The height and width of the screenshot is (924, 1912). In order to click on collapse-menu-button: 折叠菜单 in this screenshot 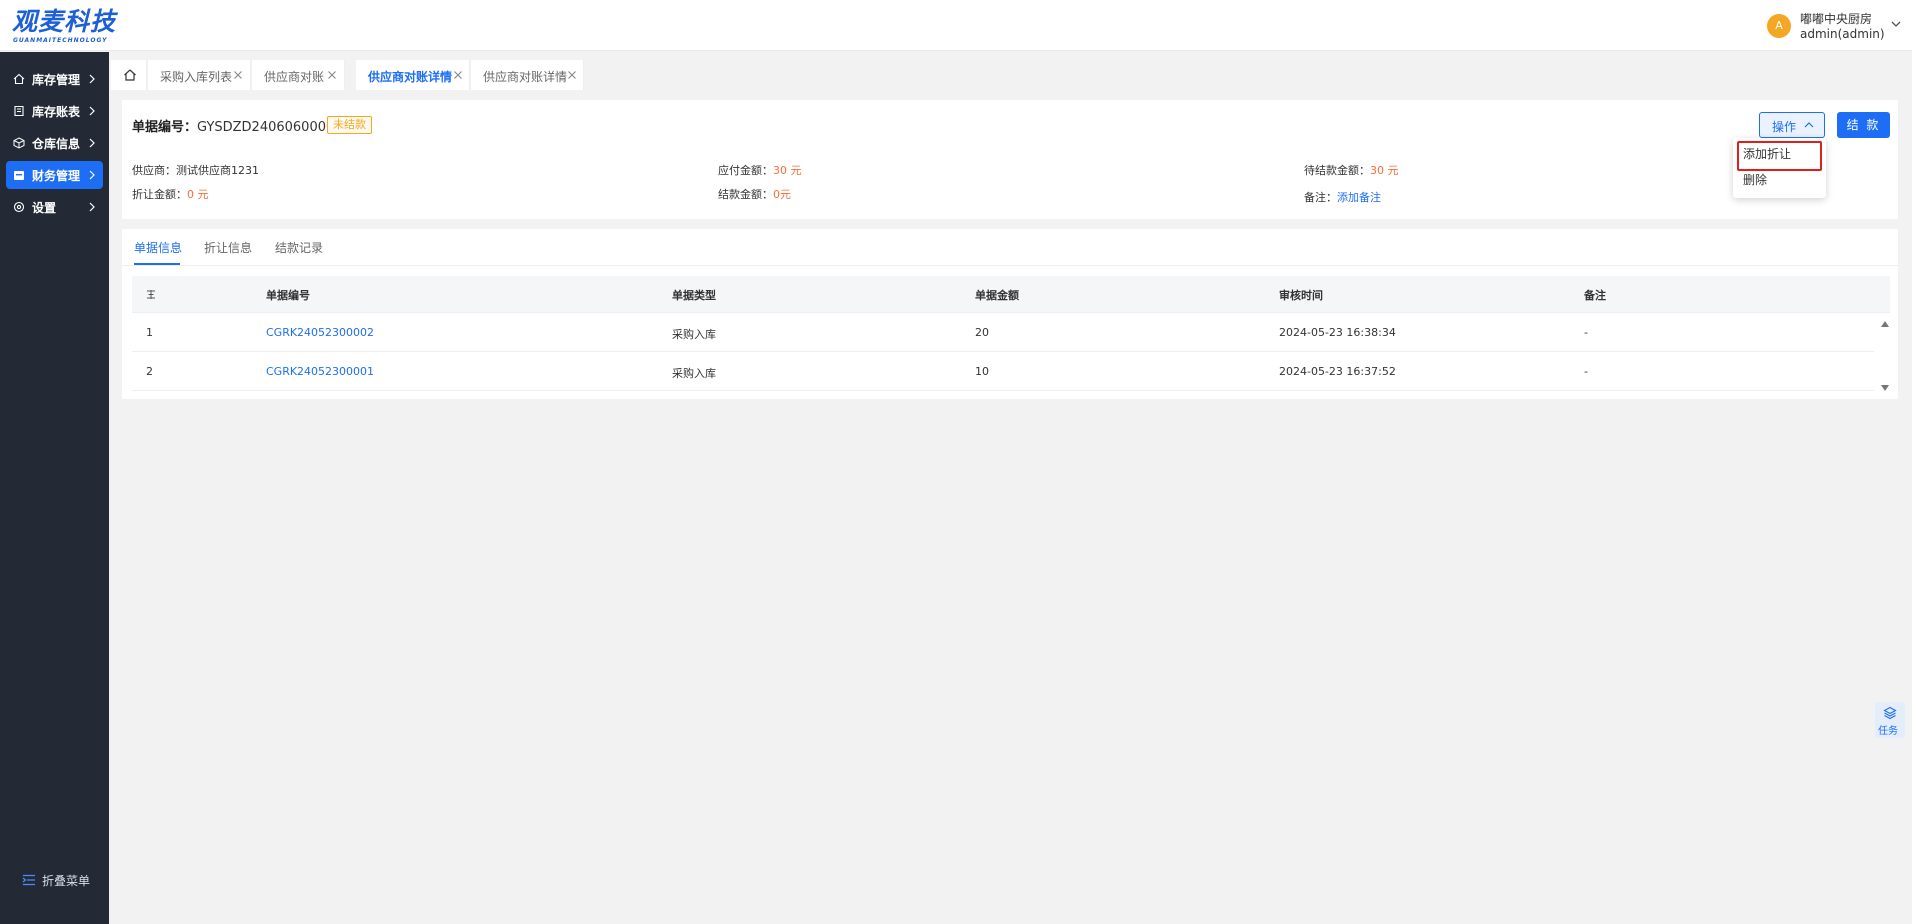, I will do `click(62, 880)`.